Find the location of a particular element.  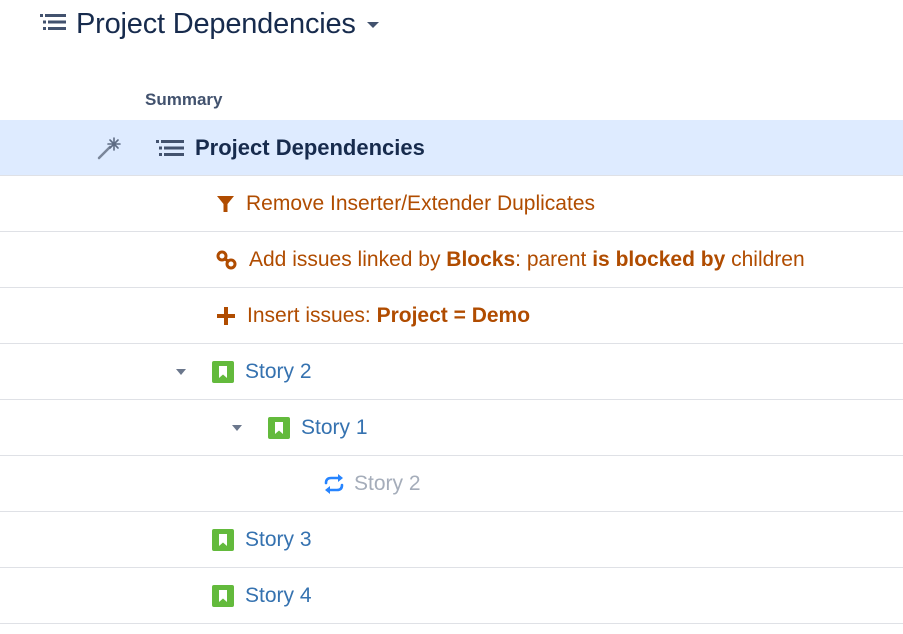

link-icon is located at coordinates (227, 260).